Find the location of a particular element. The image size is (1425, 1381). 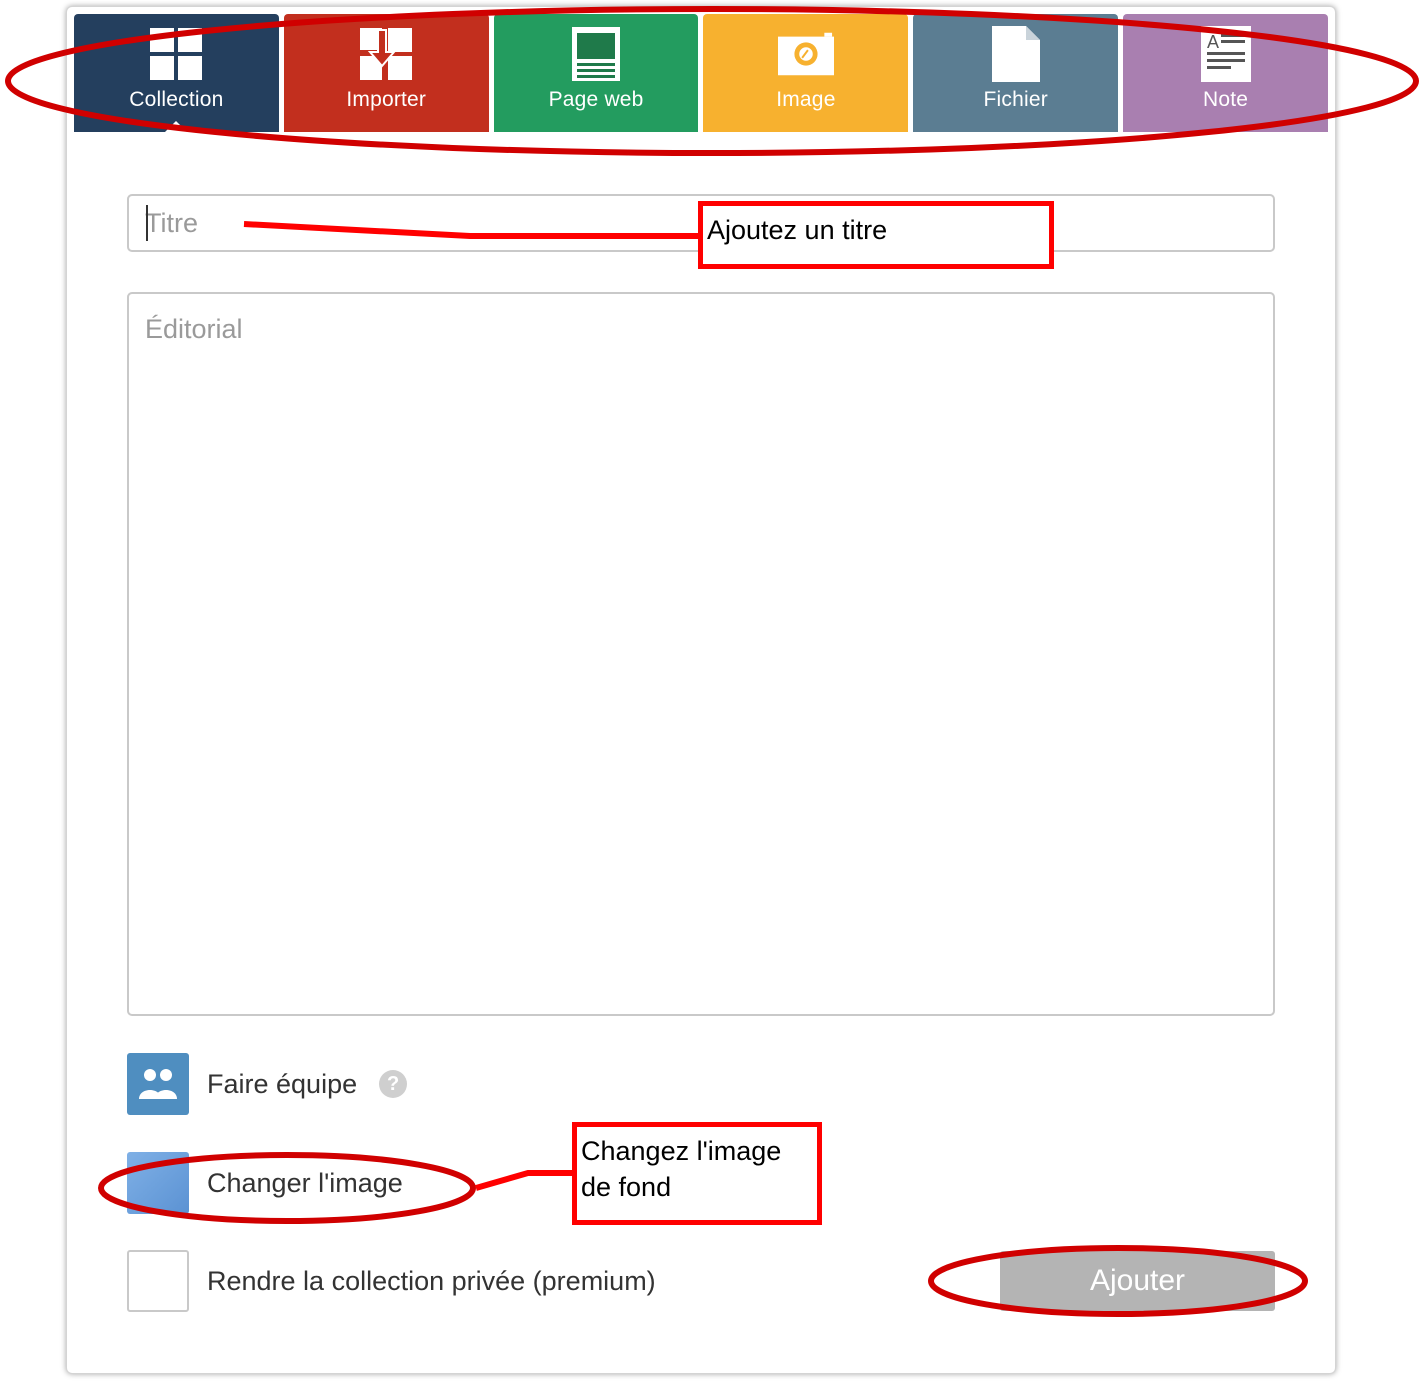

help-icon: ? is located at coordinates (393, 1084).